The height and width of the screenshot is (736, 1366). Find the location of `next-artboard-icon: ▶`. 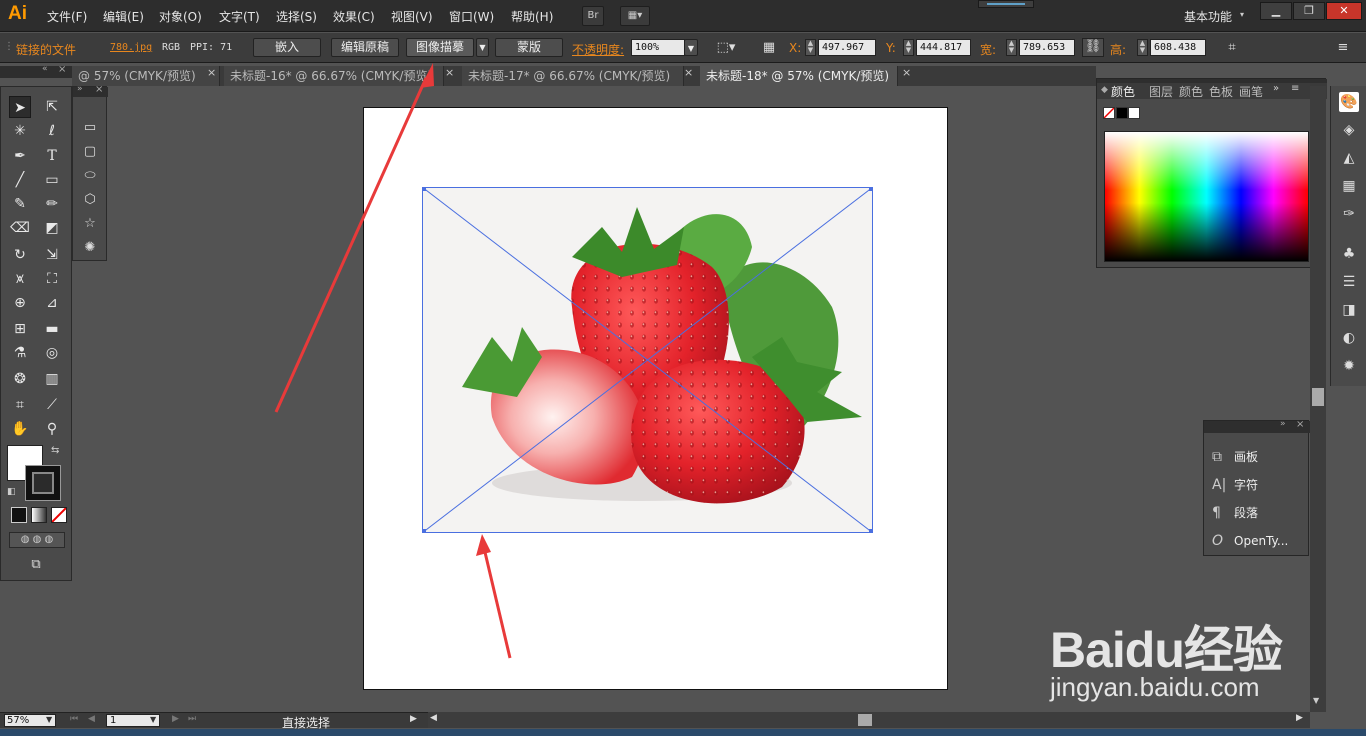

next-artboard-icon: ▶ is located at coordinates (175, 719).